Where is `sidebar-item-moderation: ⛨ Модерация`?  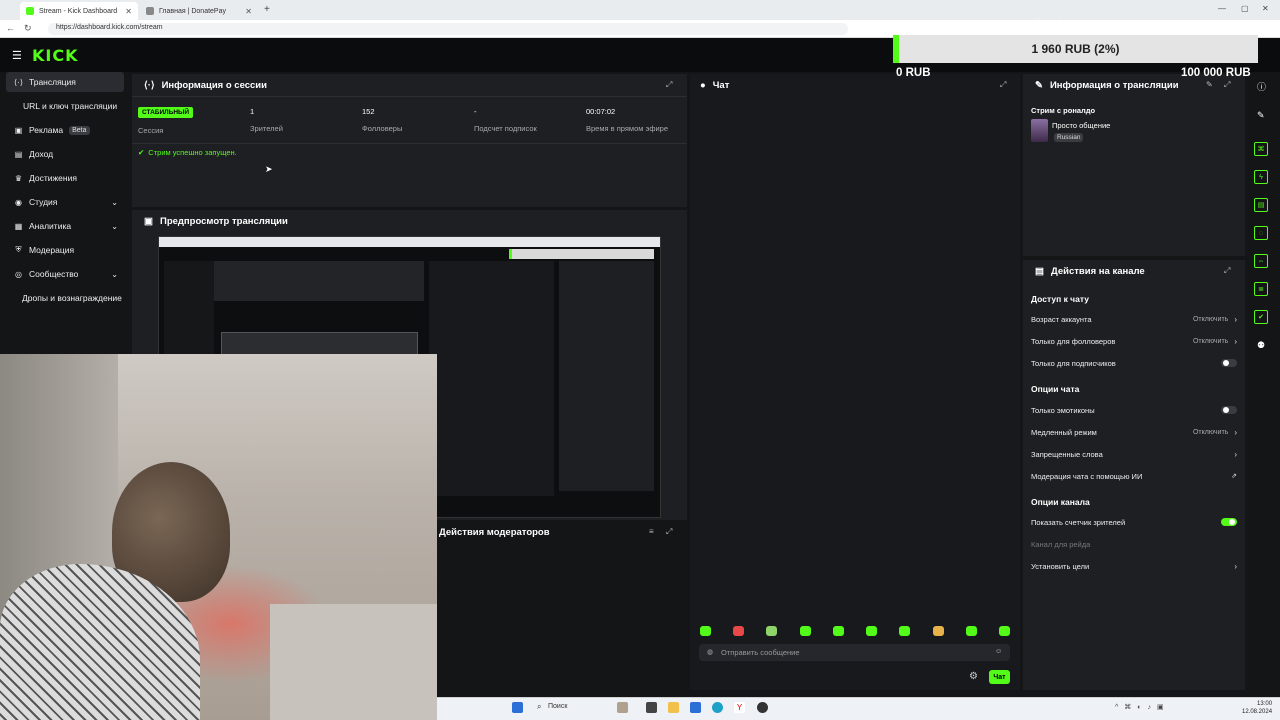
sidebar-item-moderation: ⛨ Модерация is located at coordinates (65, 250).